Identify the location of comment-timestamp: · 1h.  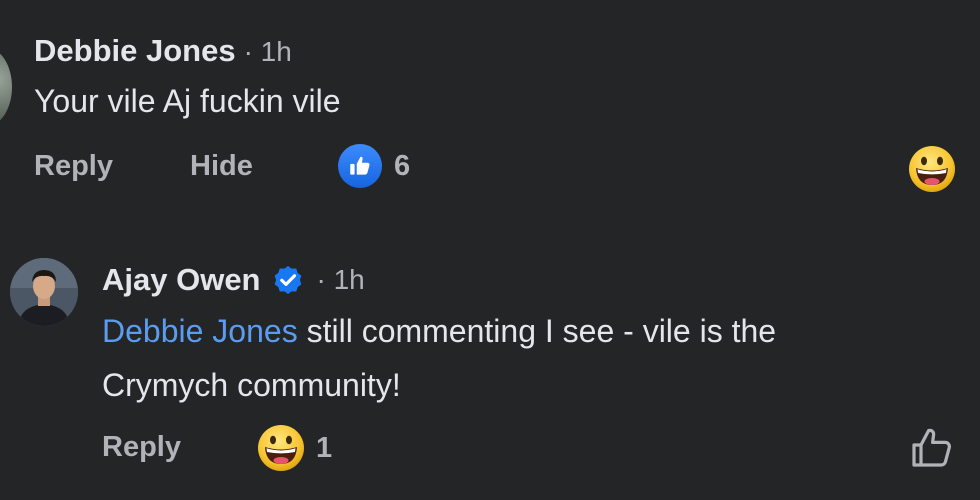
(268, 52).